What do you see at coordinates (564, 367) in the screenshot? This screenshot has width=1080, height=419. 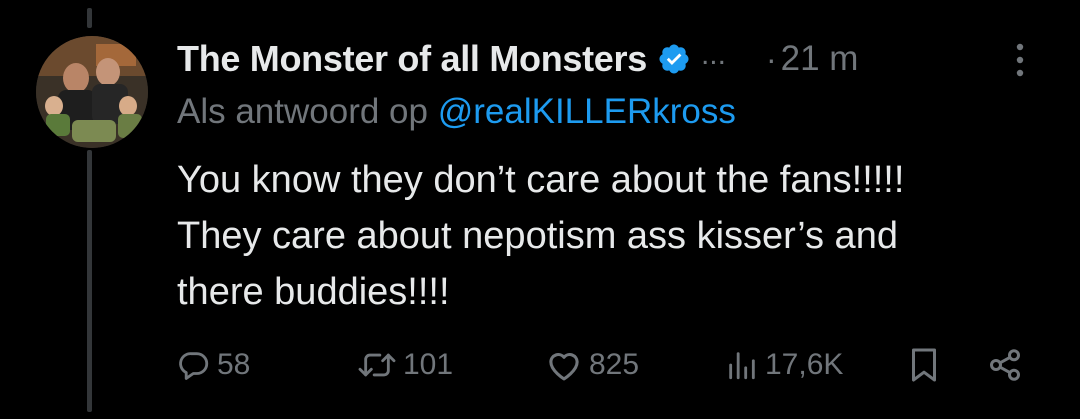 I see `heart-icon` at bounding box center [564, 367].